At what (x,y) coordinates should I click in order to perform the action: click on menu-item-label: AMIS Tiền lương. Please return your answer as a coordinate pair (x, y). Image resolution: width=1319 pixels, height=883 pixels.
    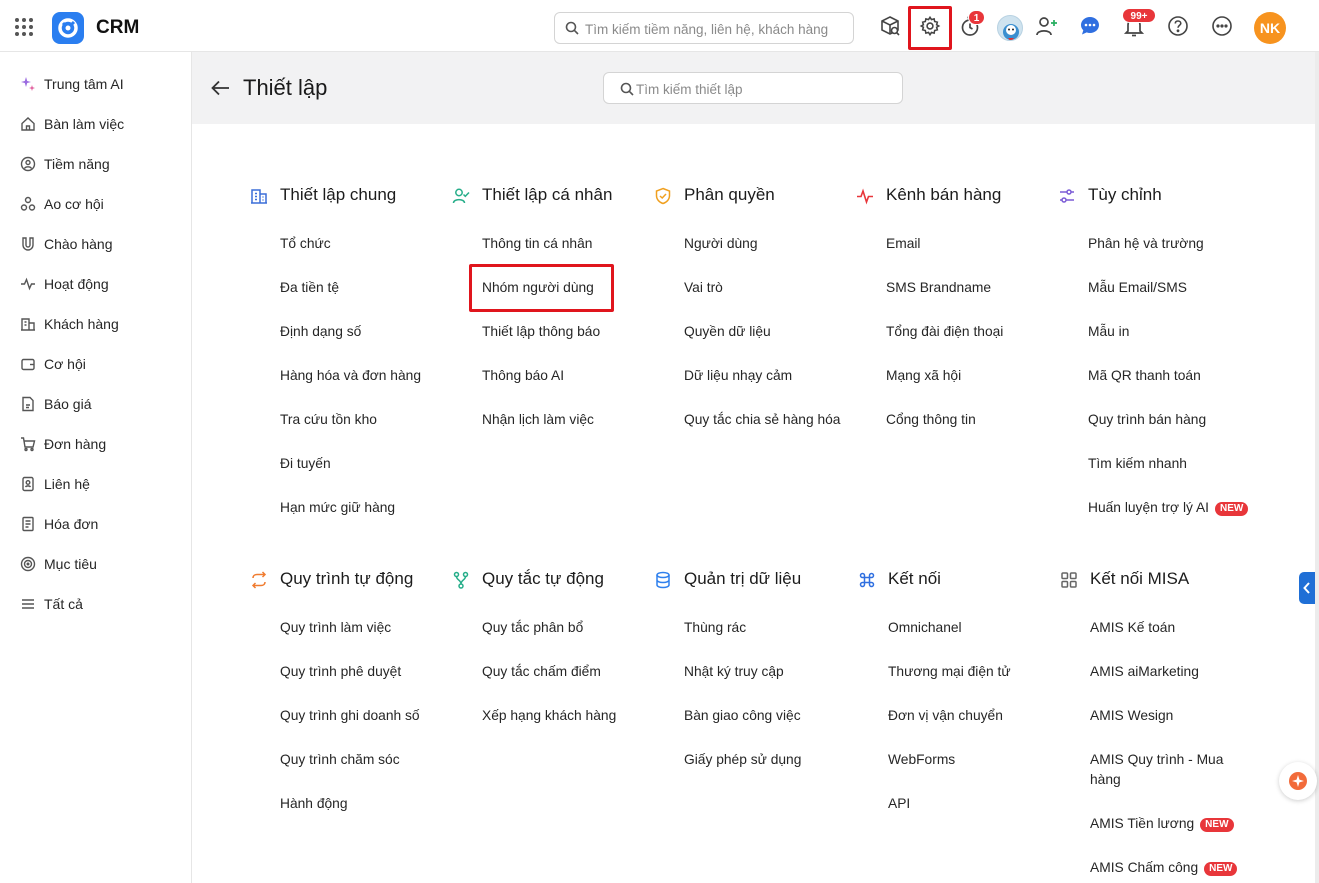
    Looking at the image, I should click on (1142, 823).